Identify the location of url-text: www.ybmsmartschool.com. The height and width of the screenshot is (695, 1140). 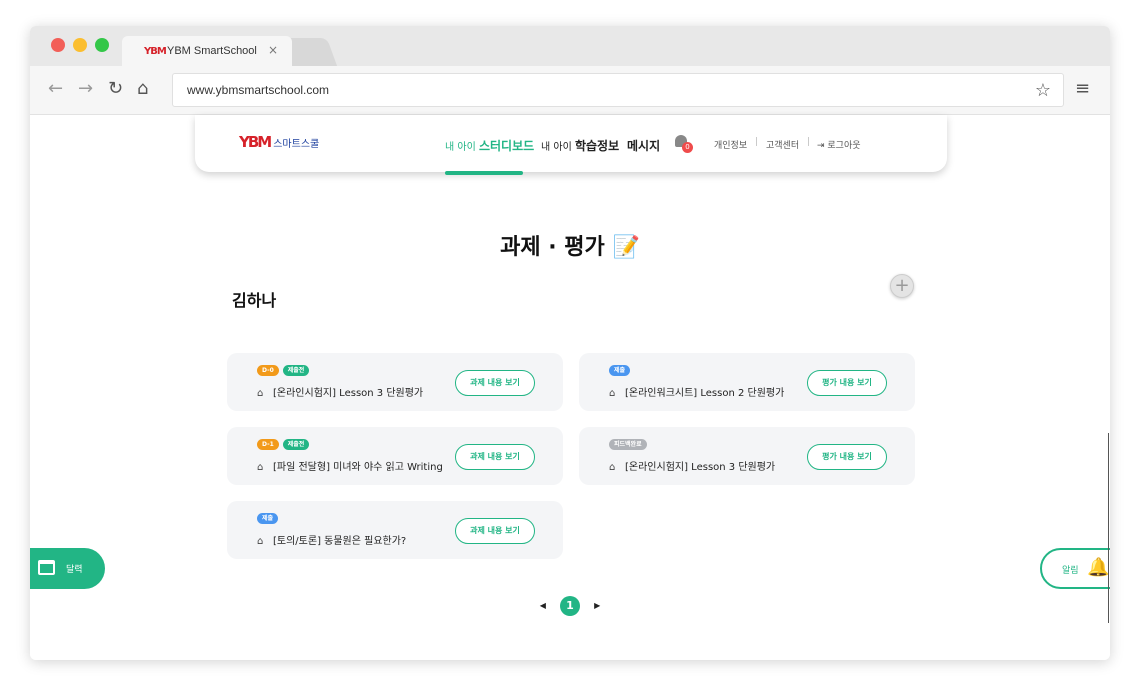
(258, 90).